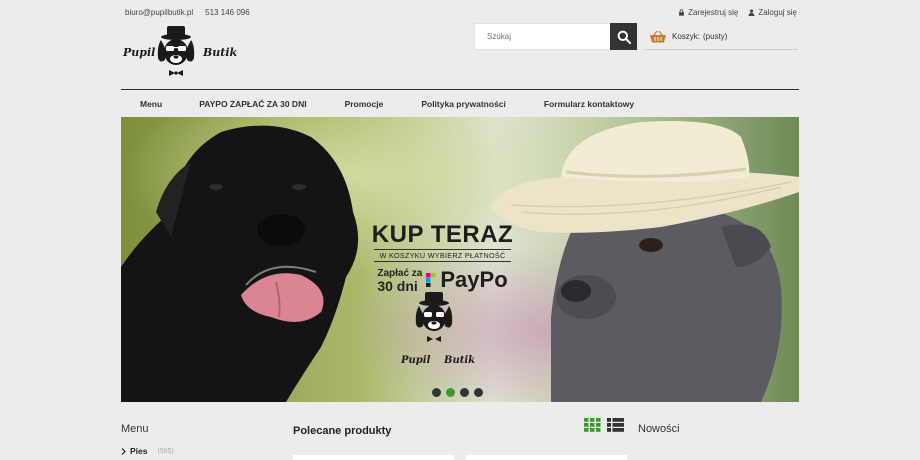 This screenshot has width=920, height=460. I want to click on slider-dots, so click(457, 392).